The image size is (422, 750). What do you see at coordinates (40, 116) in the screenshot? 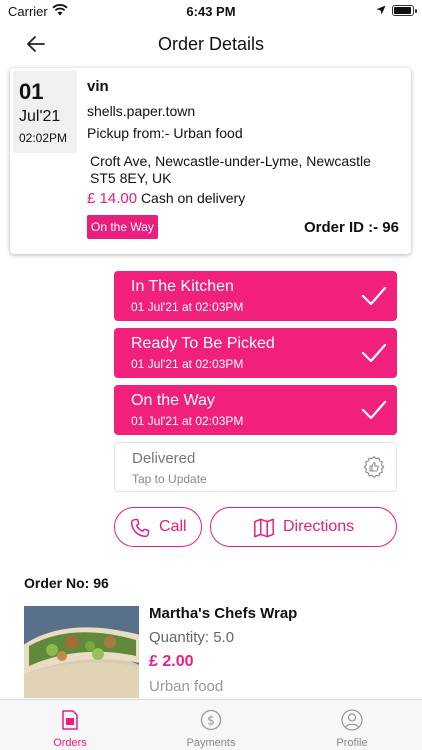
I see `order-month: Jul'21` at bounding box center [40, 116].